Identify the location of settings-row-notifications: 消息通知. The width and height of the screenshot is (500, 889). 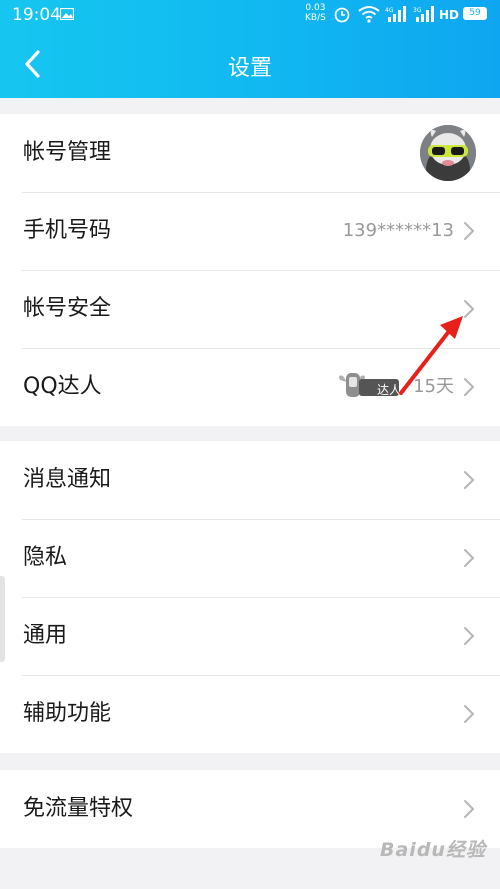
(250, 480).